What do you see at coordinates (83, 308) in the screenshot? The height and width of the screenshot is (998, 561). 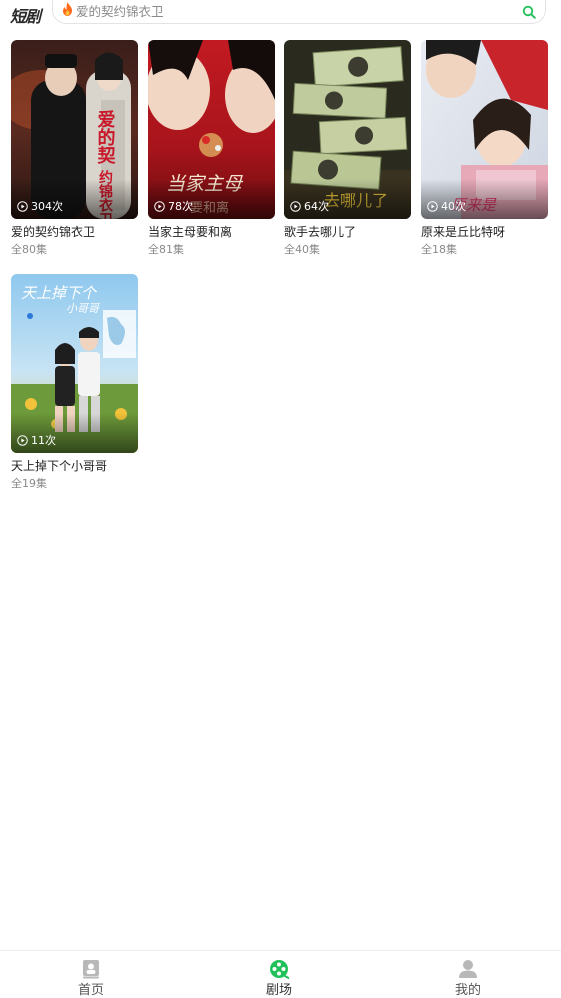 I see `svg-text: 小哥哥` at bounding box center [83, 308].